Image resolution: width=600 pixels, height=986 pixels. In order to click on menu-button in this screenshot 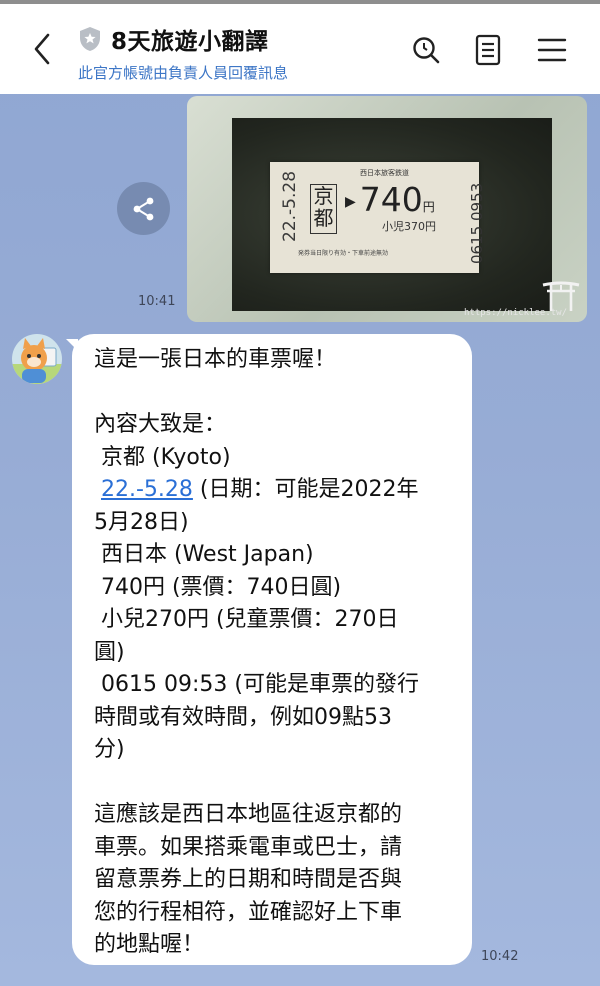, I will do `click(552, 50)`.